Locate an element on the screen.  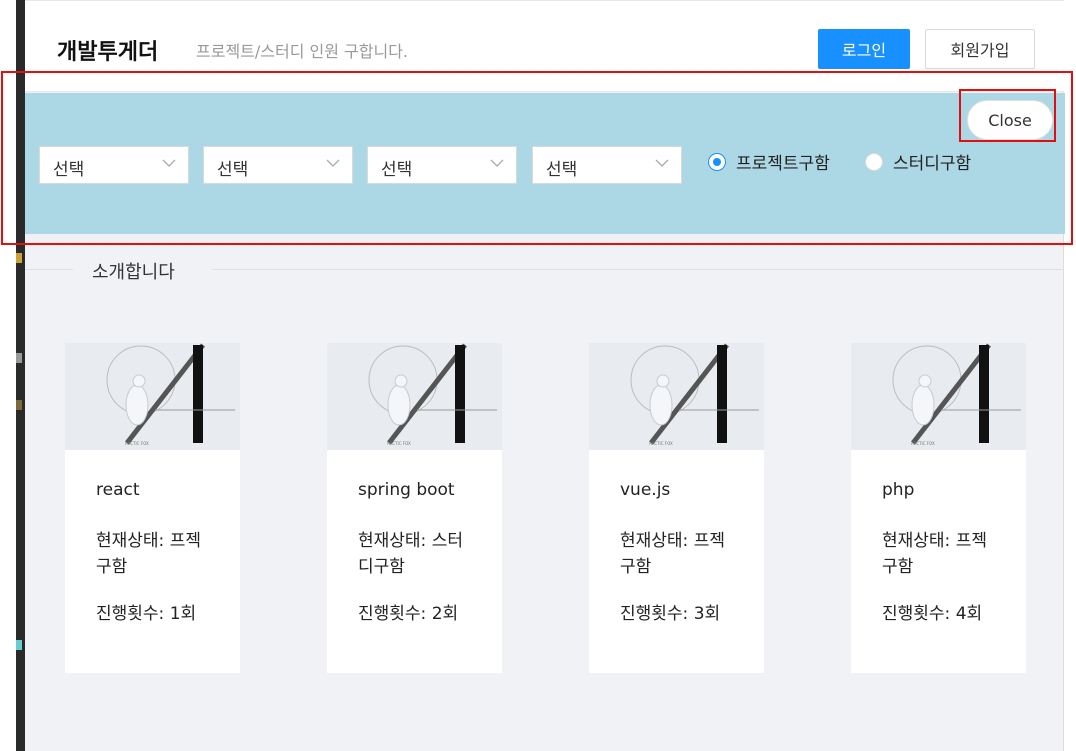
filter-select-4: 선택 is located at coordinates (607, 165).